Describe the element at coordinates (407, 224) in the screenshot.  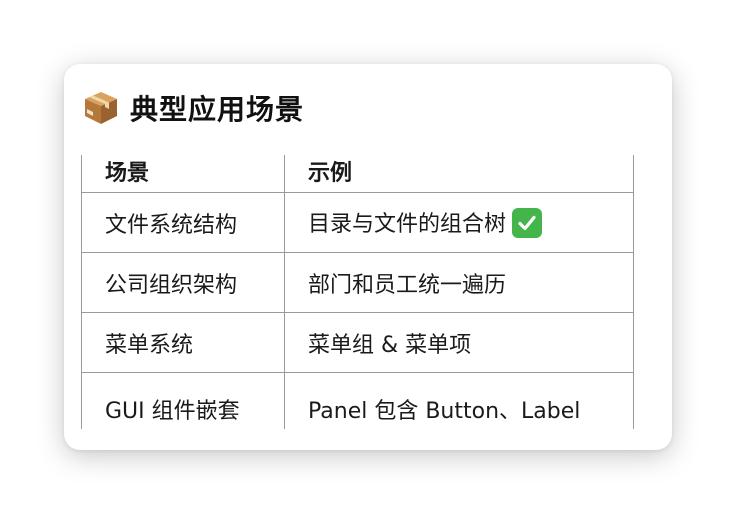
I see `example-text: 目录与文件的组合树` at that location.